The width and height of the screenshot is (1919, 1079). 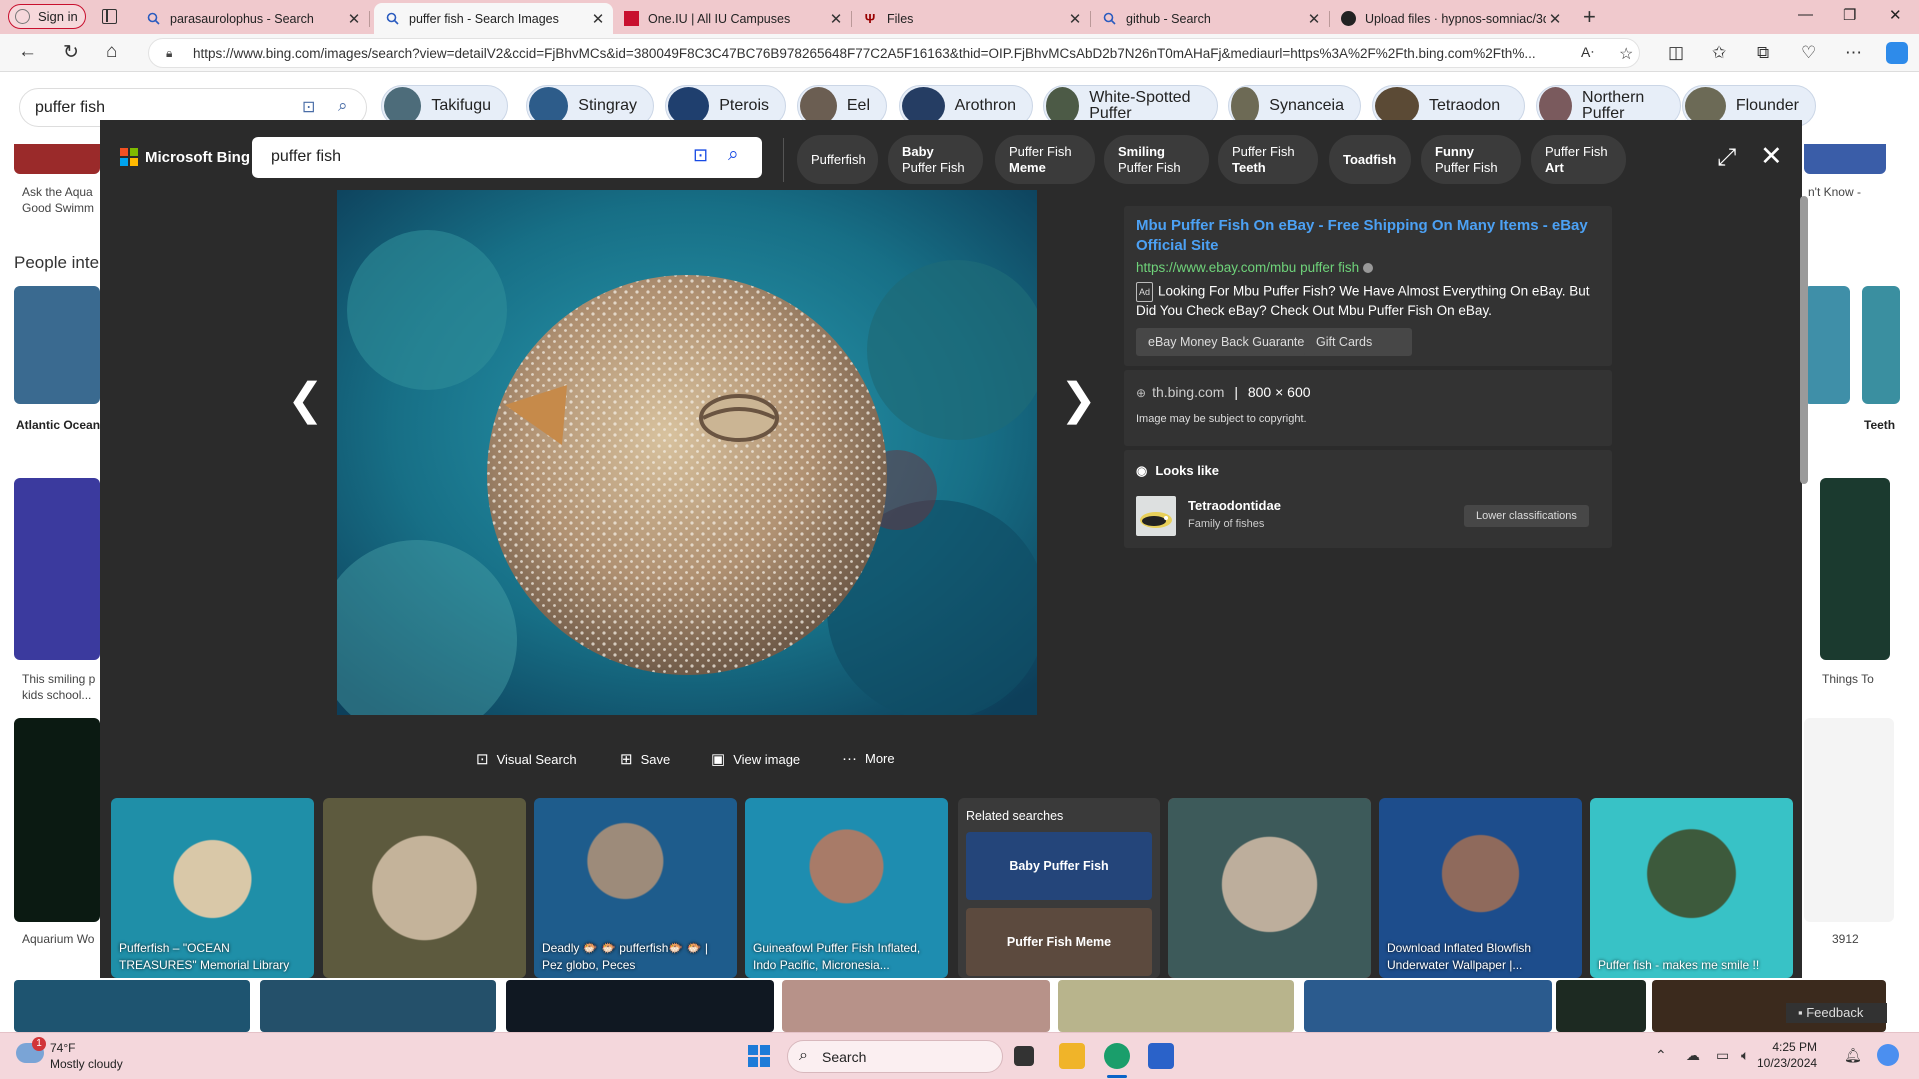 I want to click on next-image-arrow: ❯, so click(x=1078, y=399).